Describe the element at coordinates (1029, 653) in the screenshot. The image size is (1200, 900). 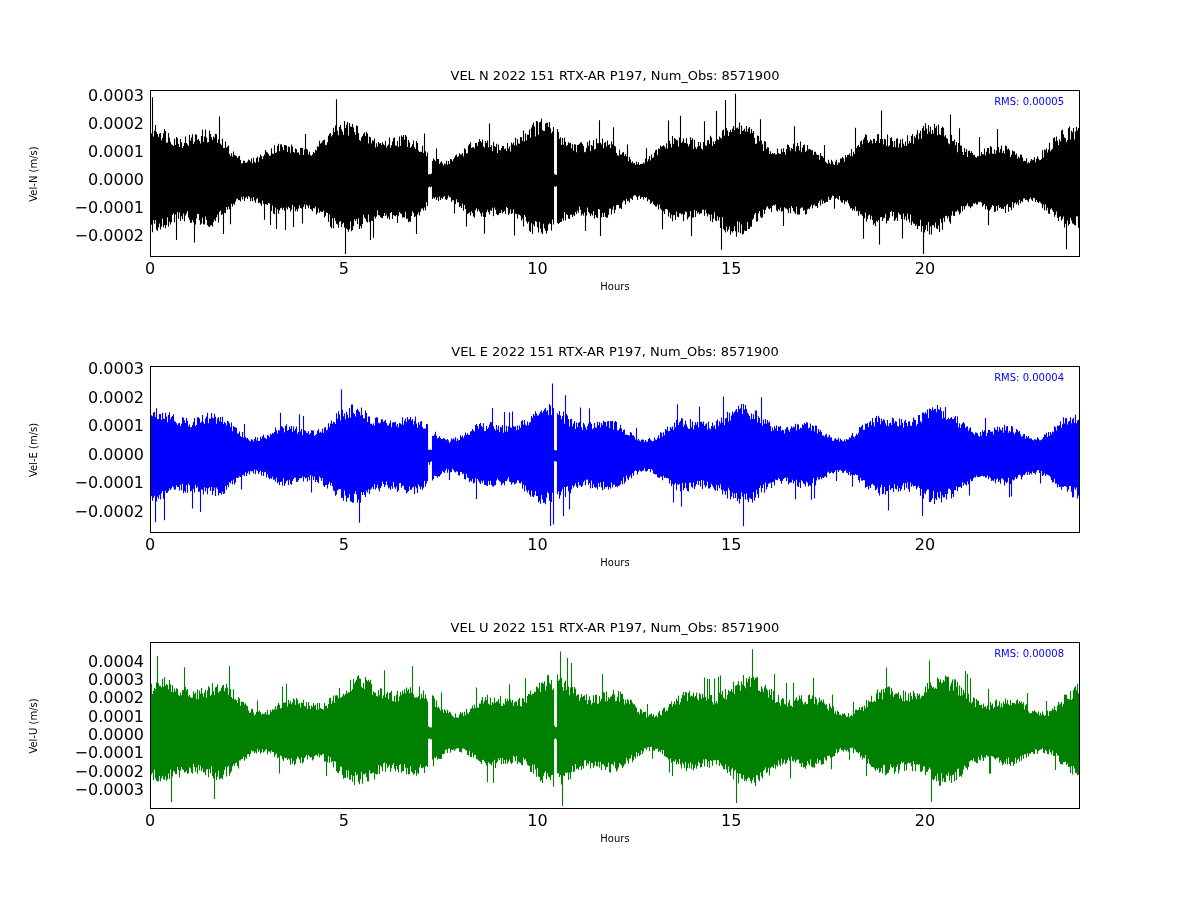
I see `rms-label: RMS: 0.00008` at that location.